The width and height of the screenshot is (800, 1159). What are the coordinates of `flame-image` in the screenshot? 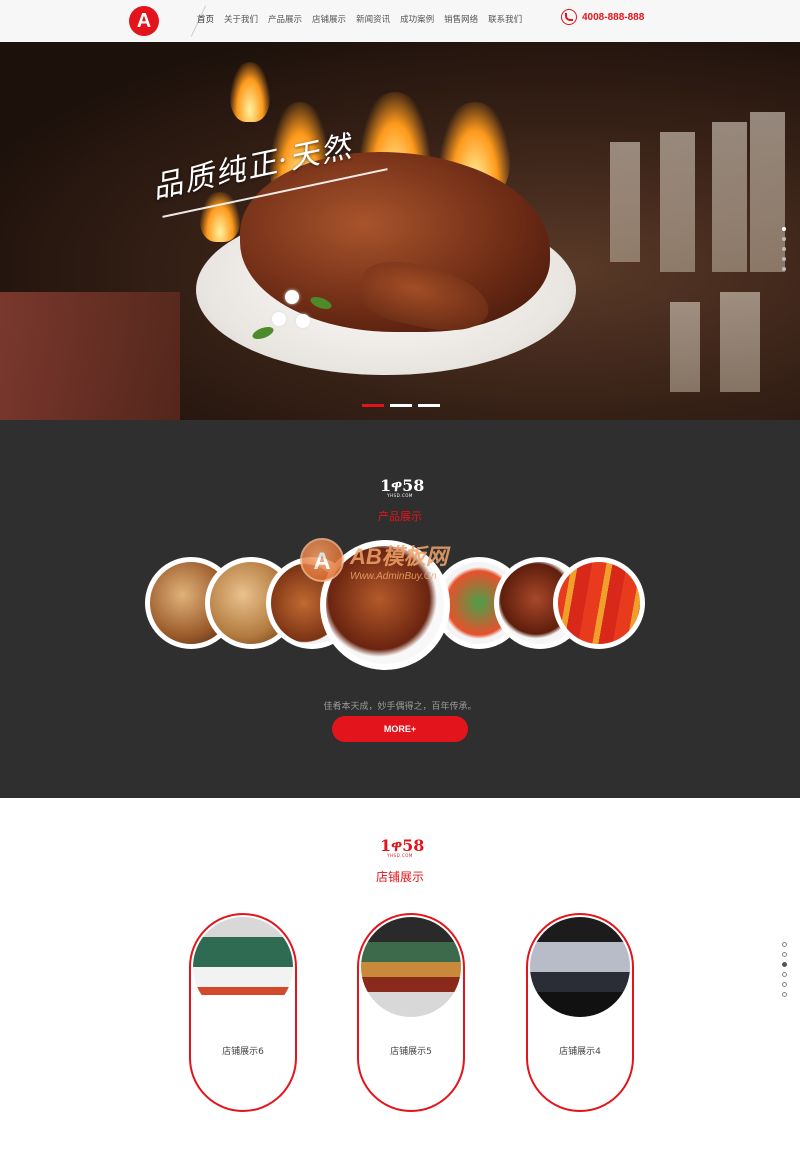 It's located at (250, 92).